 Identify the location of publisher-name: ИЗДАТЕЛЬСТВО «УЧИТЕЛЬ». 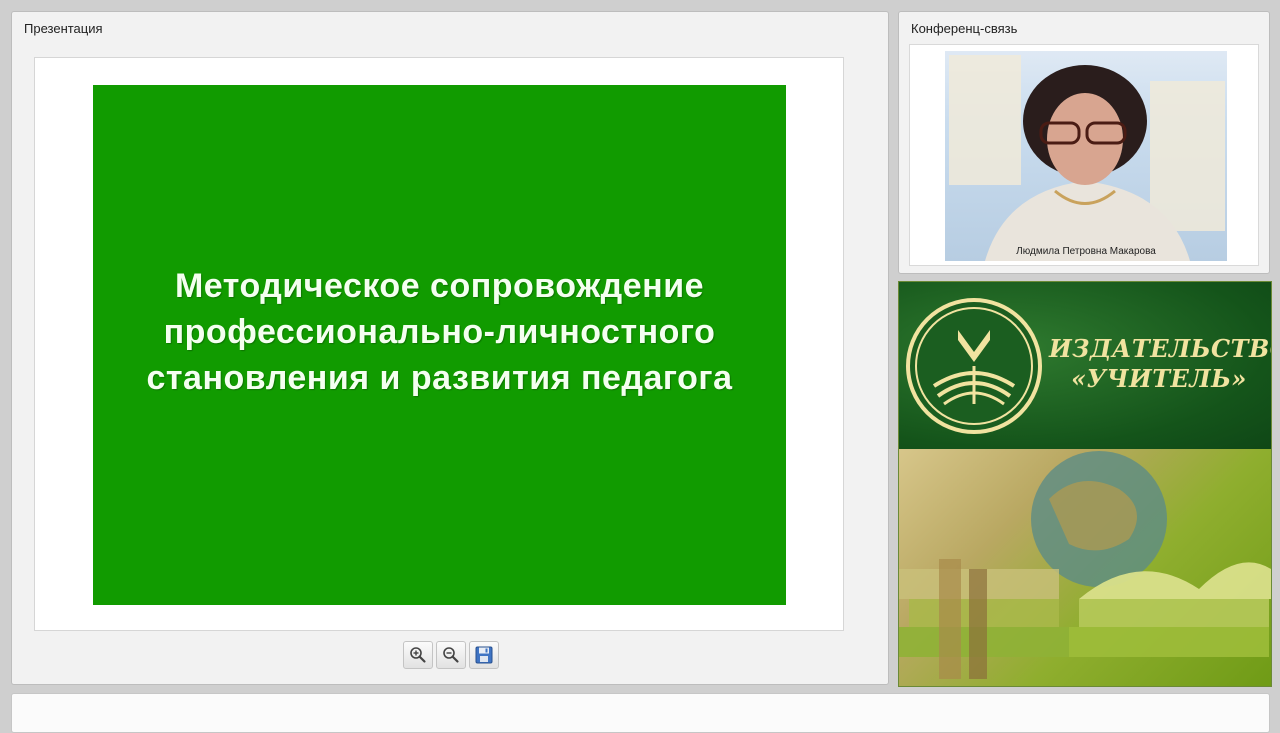
(1160, 363).